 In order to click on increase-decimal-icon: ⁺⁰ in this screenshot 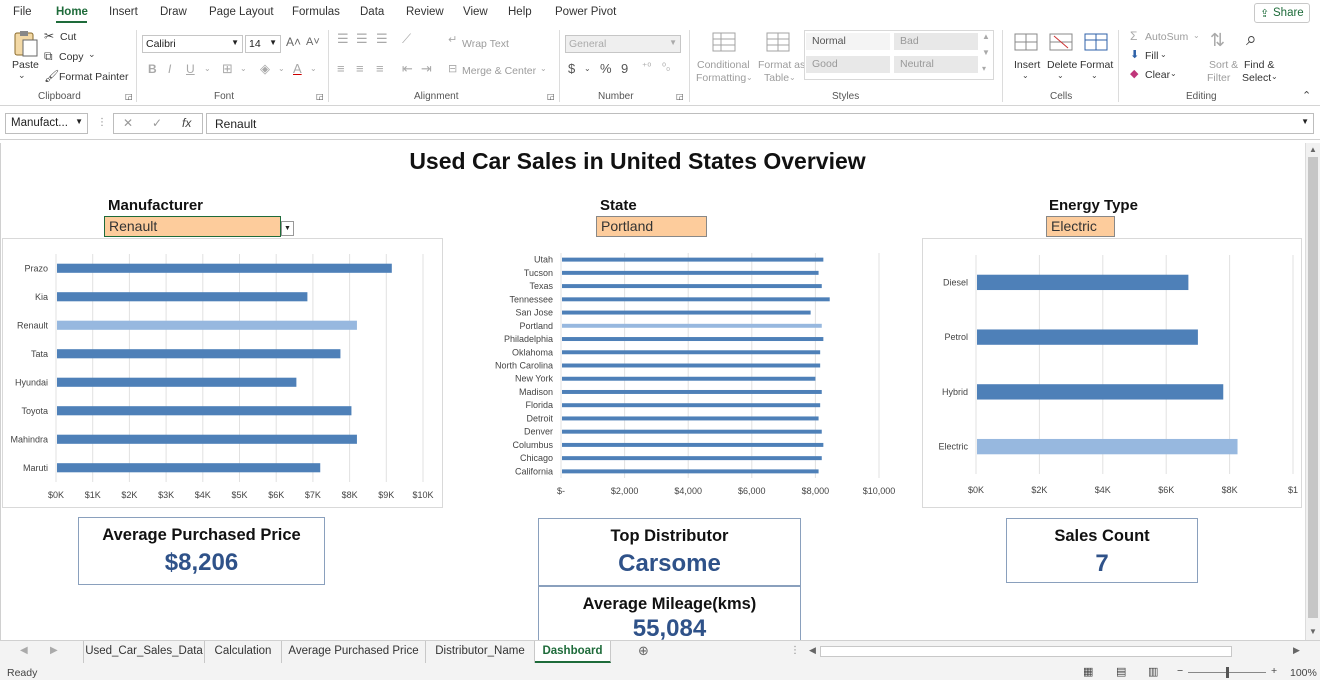, I will do `click(646, 67)`.